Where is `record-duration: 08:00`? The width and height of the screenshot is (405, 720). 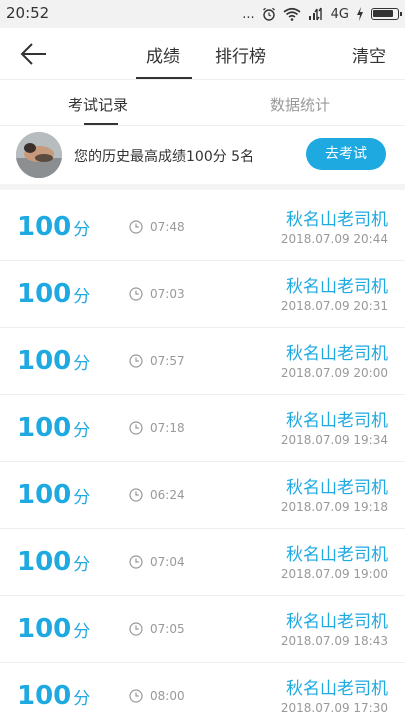
record-duration: 08:00 is located at coordinates (167, 696).